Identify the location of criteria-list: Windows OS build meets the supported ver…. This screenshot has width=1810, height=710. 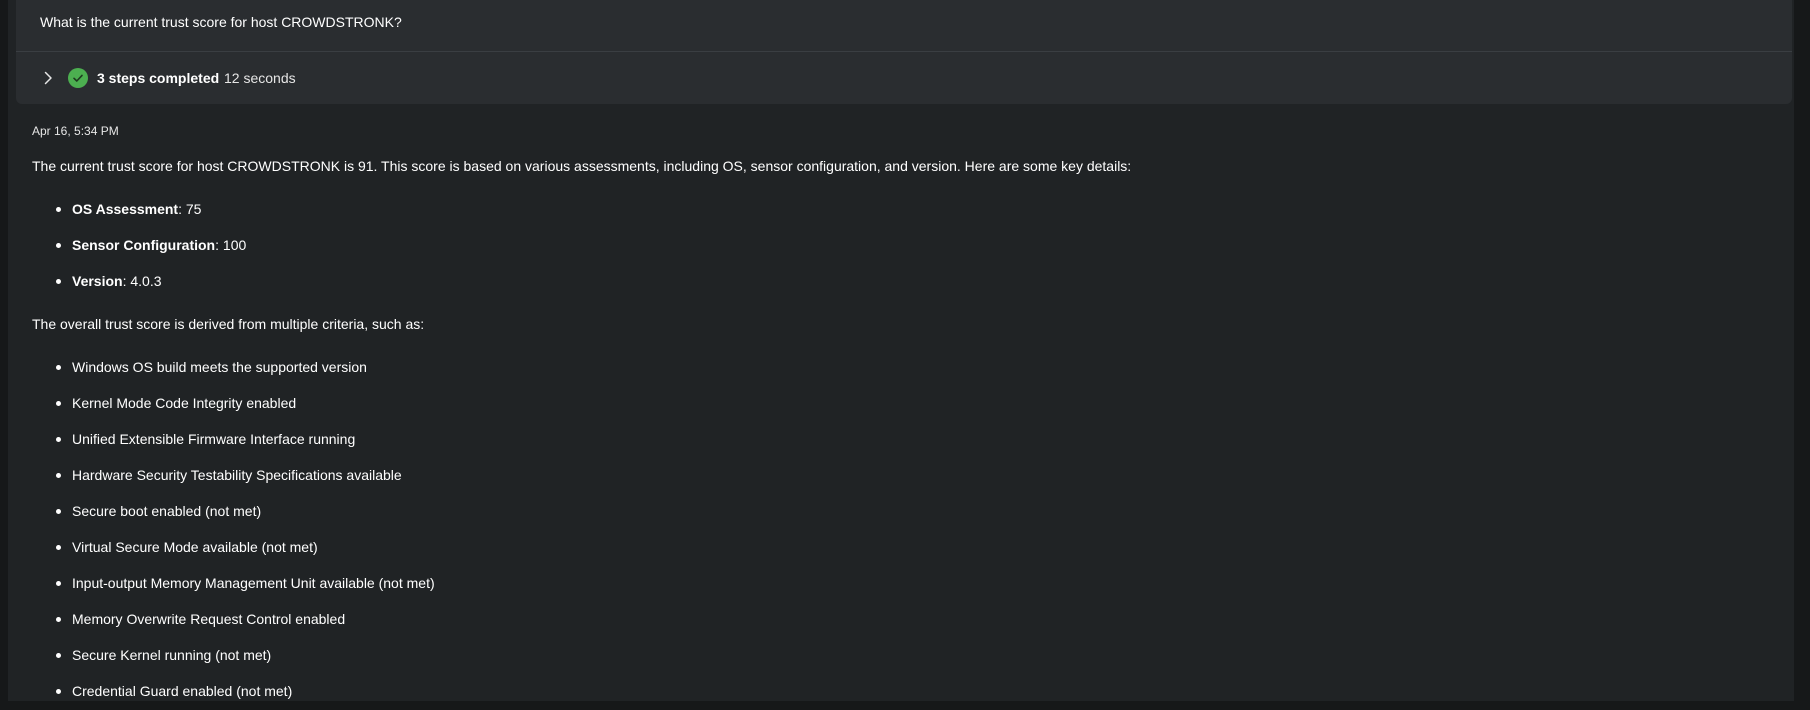
(233, 529).